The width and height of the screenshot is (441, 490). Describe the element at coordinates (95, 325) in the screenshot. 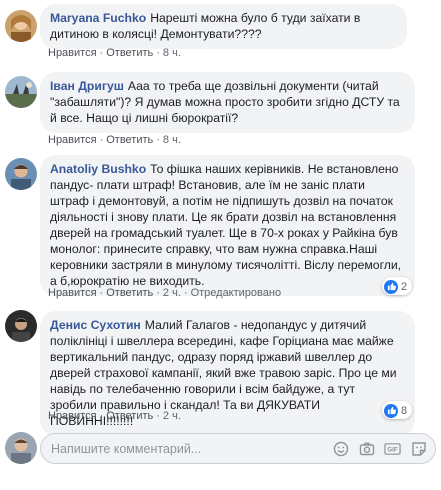

I see `comment-author: Денис Сухотин` at that location.